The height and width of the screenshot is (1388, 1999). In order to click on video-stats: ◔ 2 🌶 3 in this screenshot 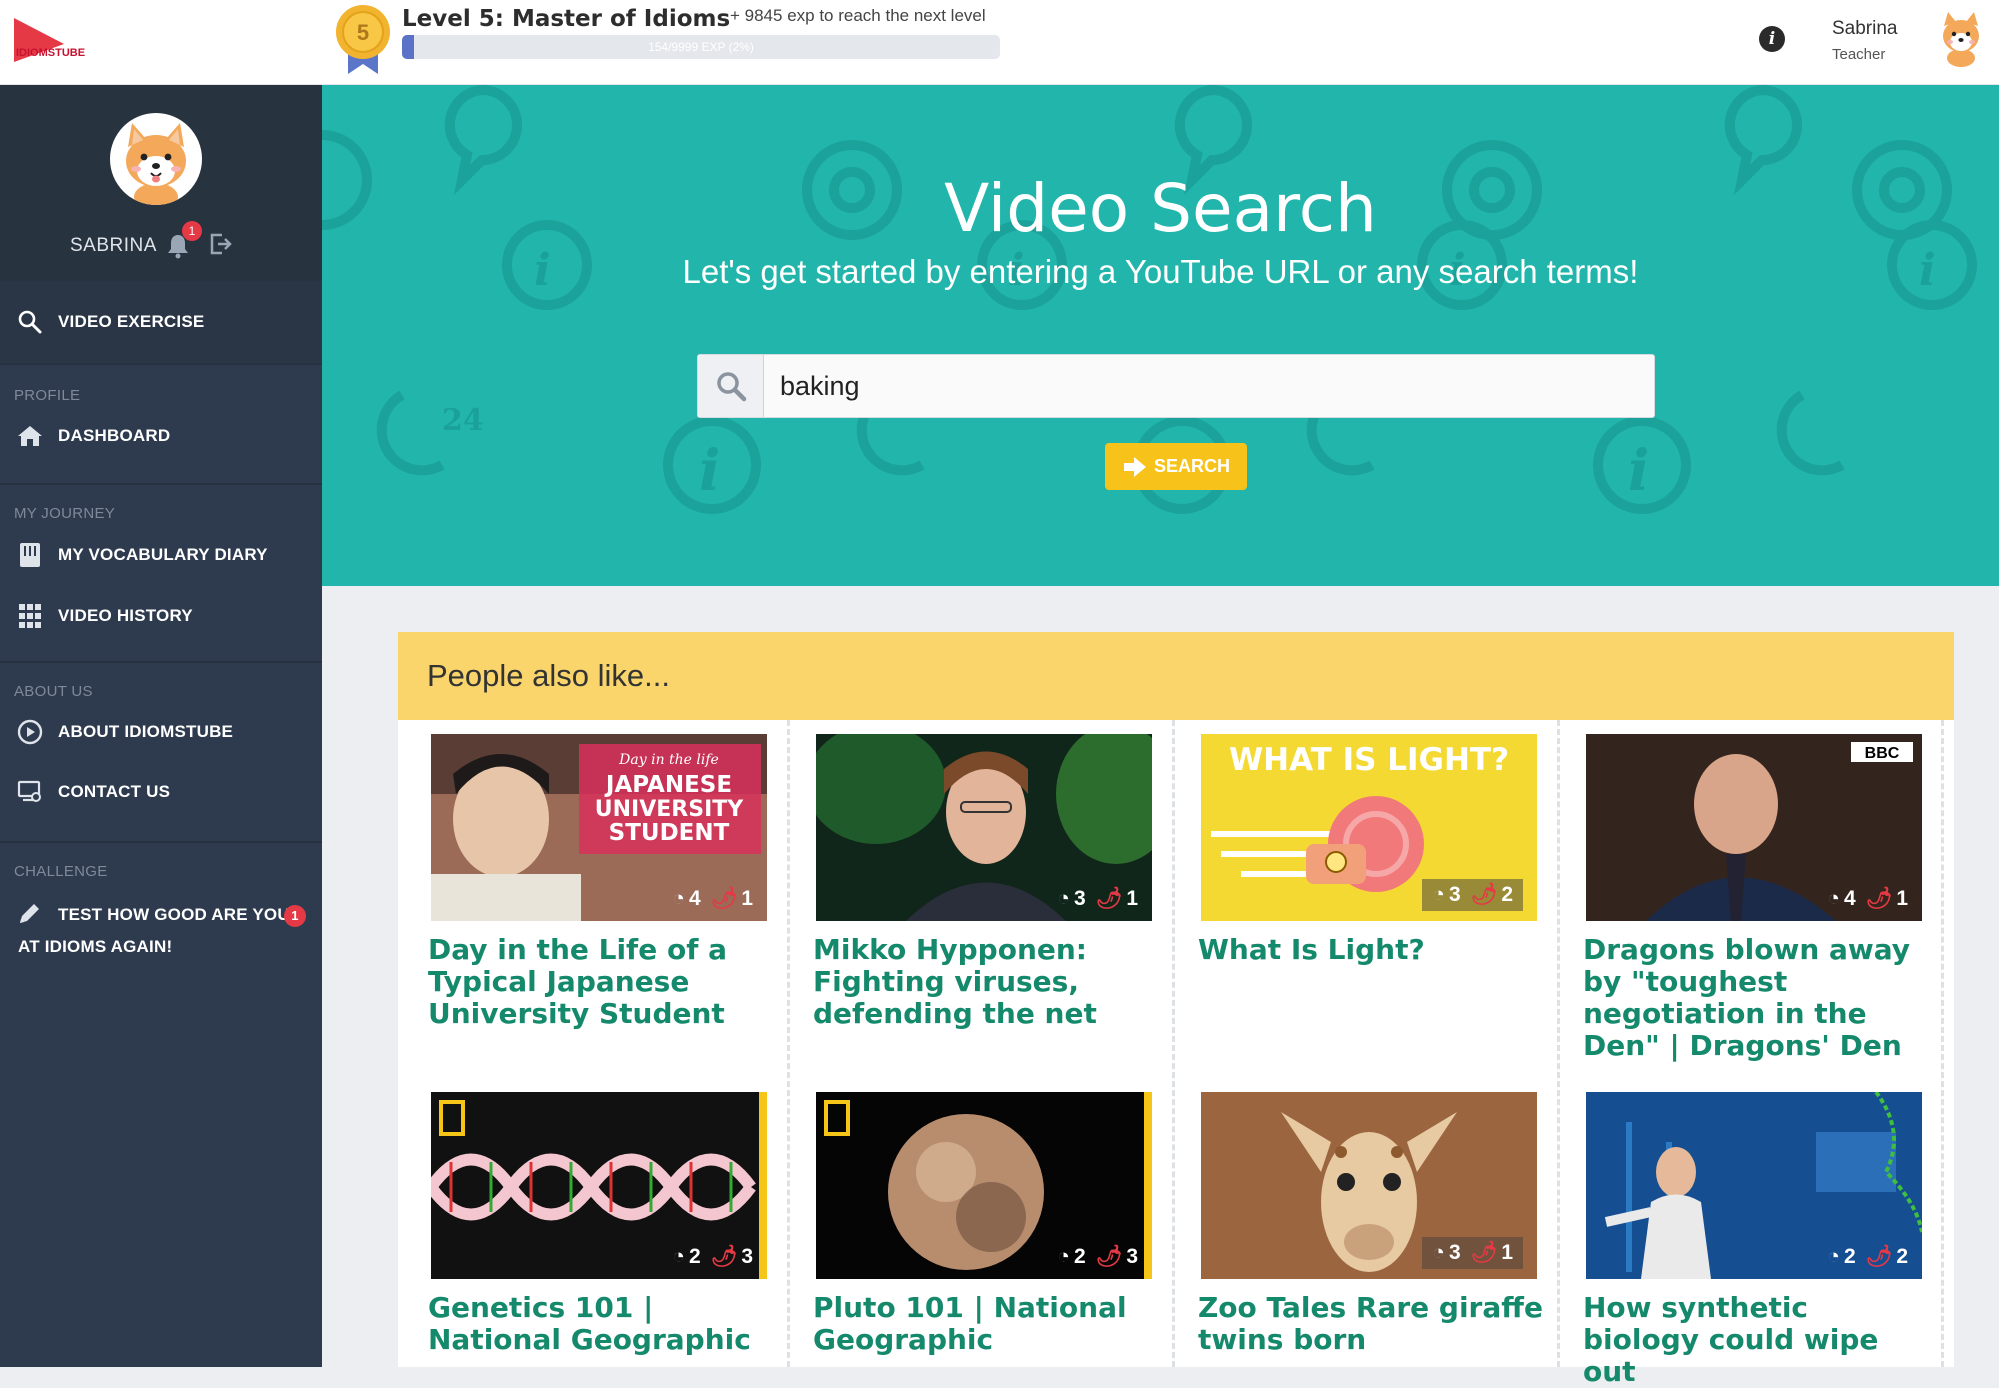, I will do `click(712, 1257)`.